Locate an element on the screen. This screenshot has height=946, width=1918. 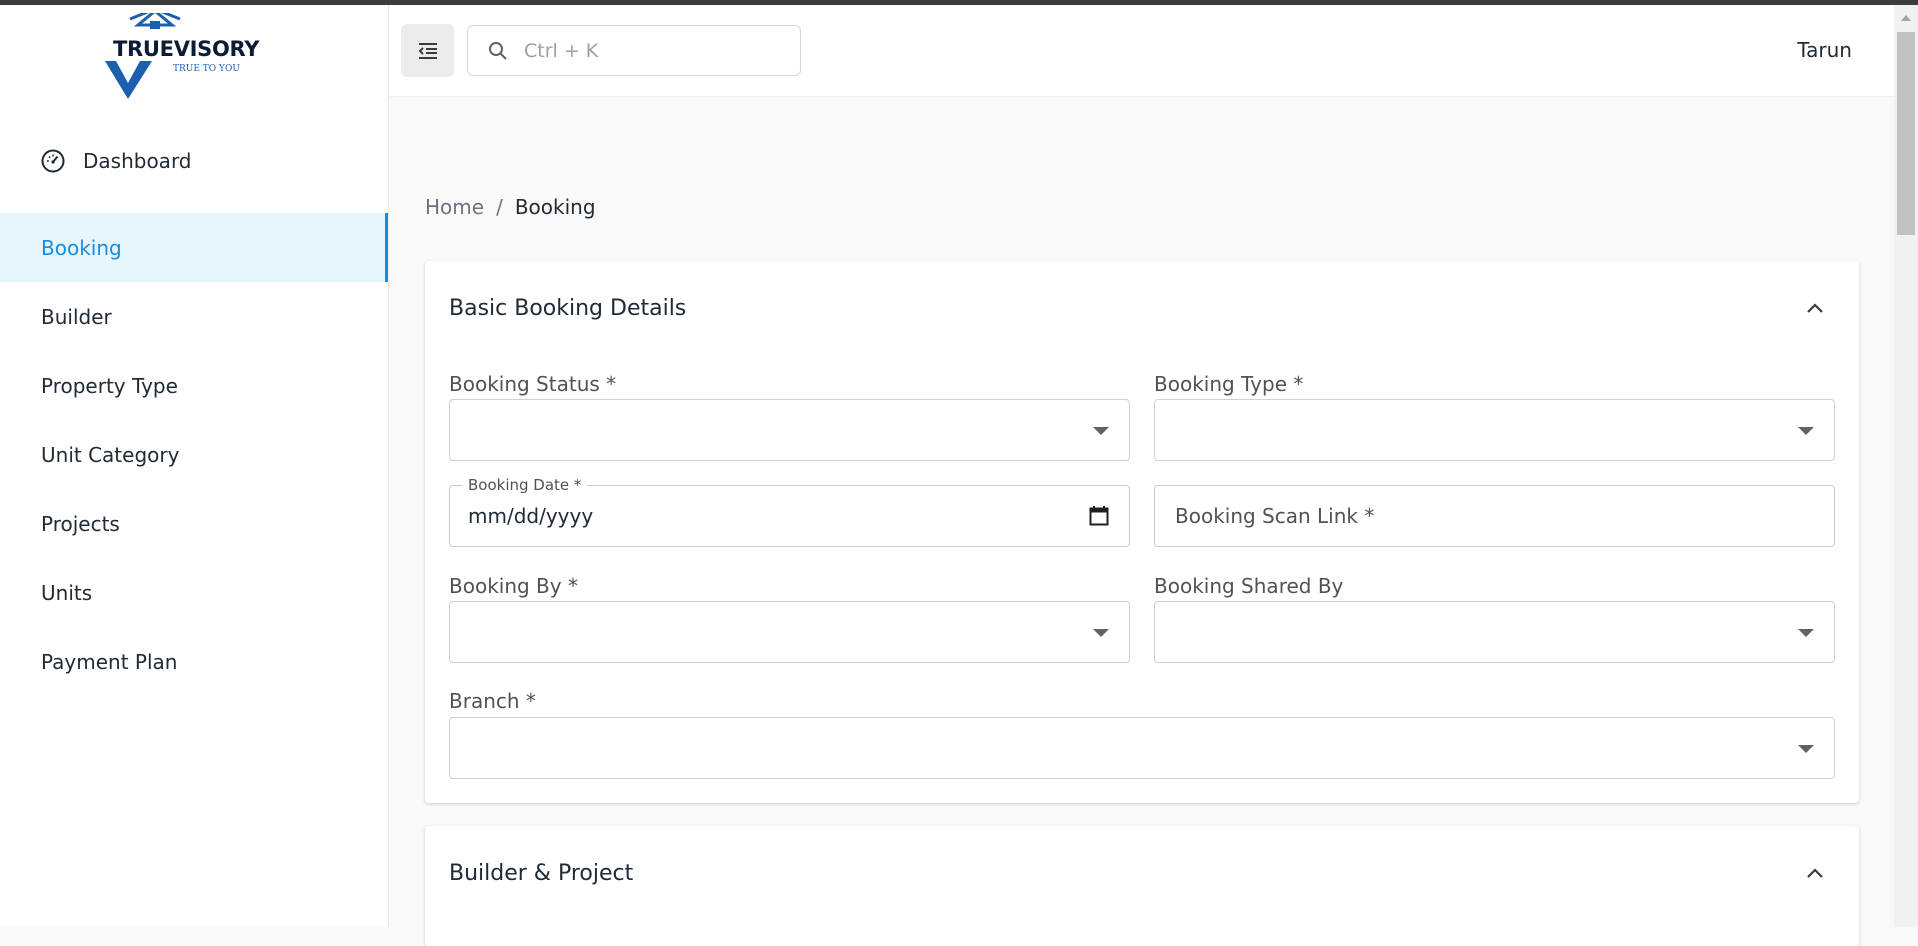
sidebar-item-label: Units is located at coordinates (67, 592).